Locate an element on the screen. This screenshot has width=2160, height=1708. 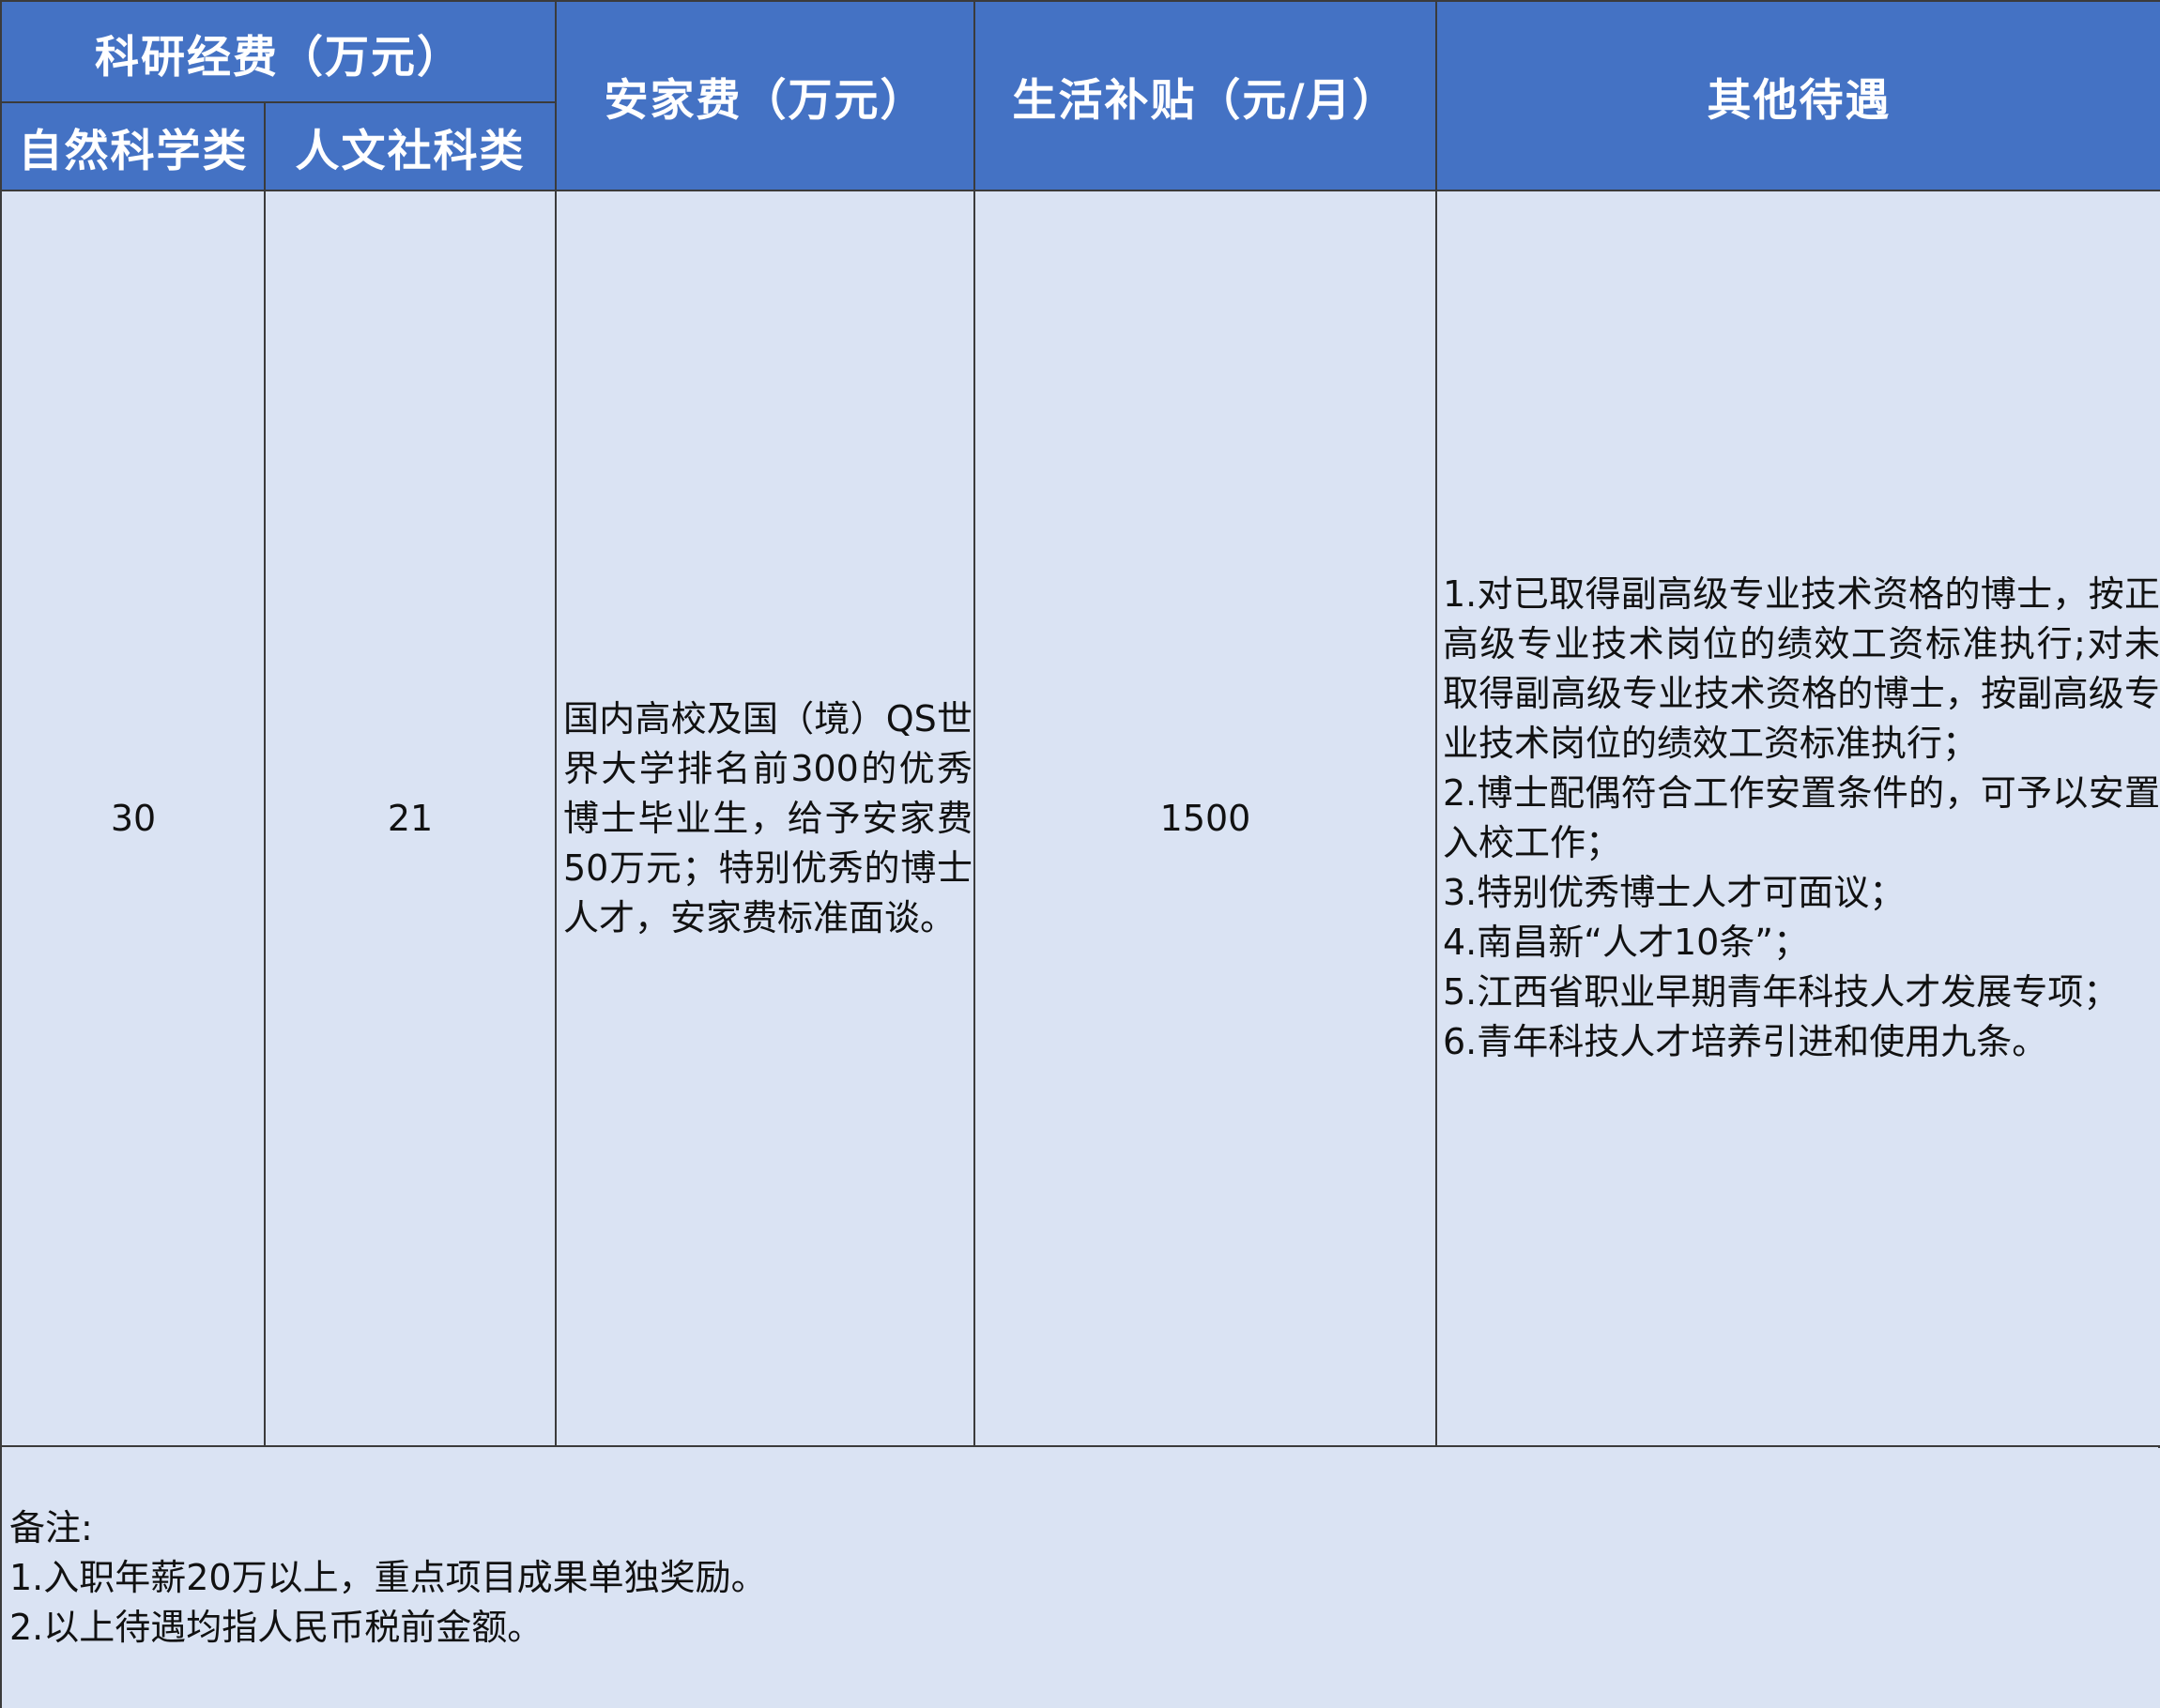
header-other-benefits: 其他待遇 is located at coordinates (1798, 96).